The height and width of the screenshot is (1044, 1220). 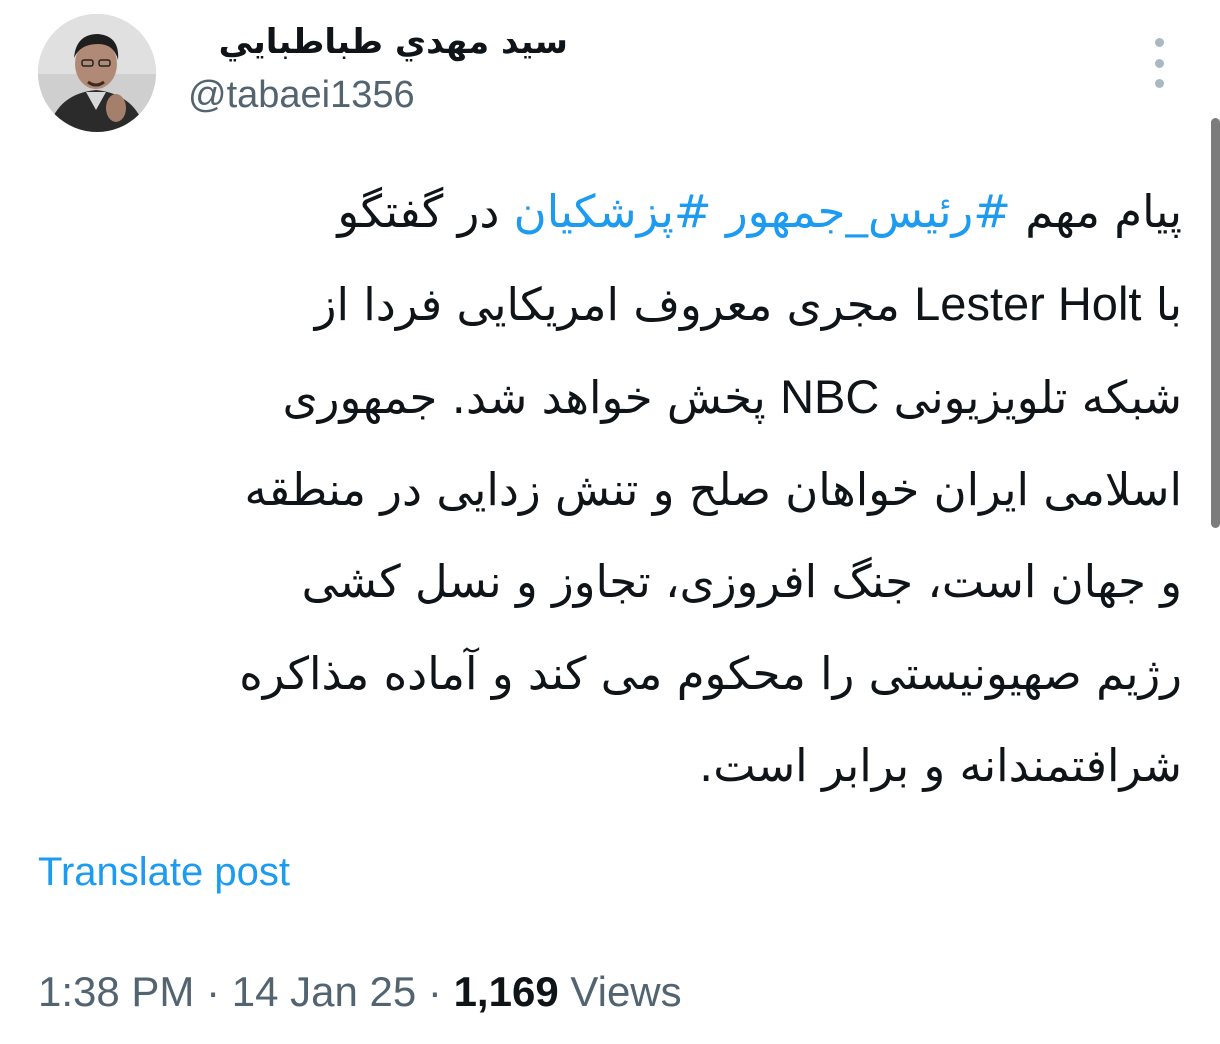 I want to click on author-handle: @tabaei1356, so click(x=301, y=95).